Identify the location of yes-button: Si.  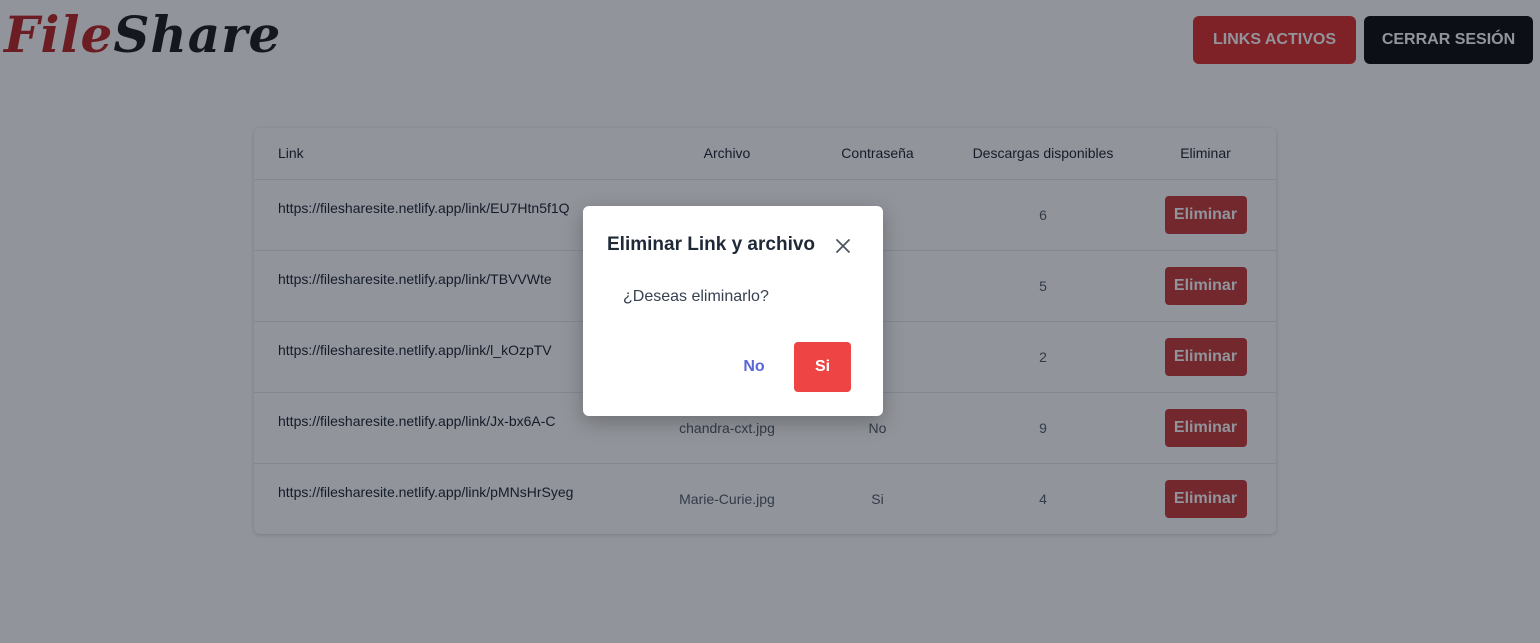
(822, 367).